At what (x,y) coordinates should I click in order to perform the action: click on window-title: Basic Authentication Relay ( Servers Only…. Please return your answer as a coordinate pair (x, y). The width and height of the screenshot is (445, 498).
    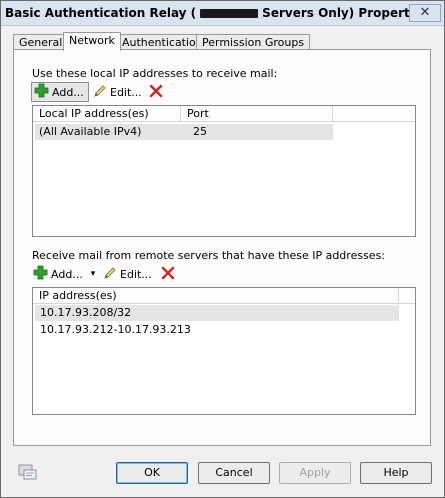
    Looking at the image, I should click on (217, 13).